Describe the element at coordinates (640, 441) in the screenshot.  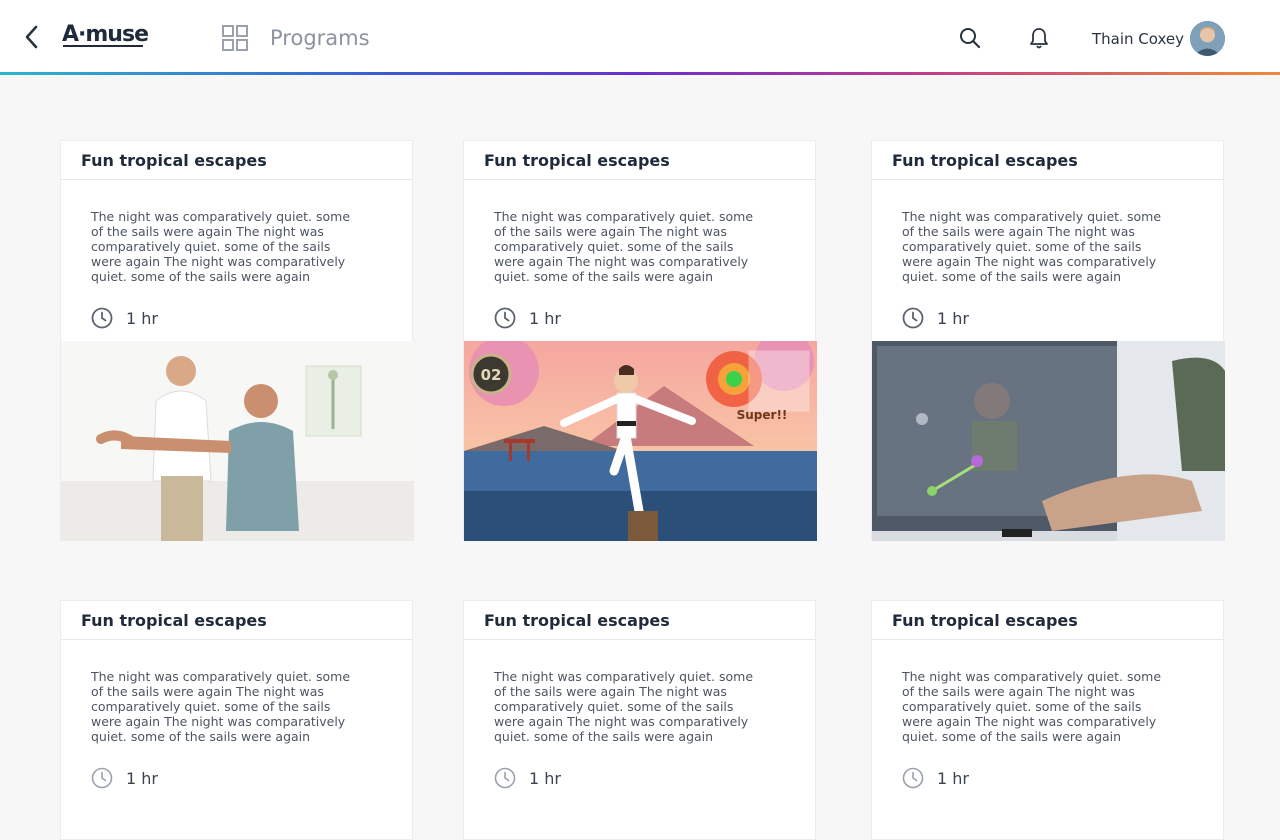
I see `karate-game-scene: 02 Super!!` at that location.